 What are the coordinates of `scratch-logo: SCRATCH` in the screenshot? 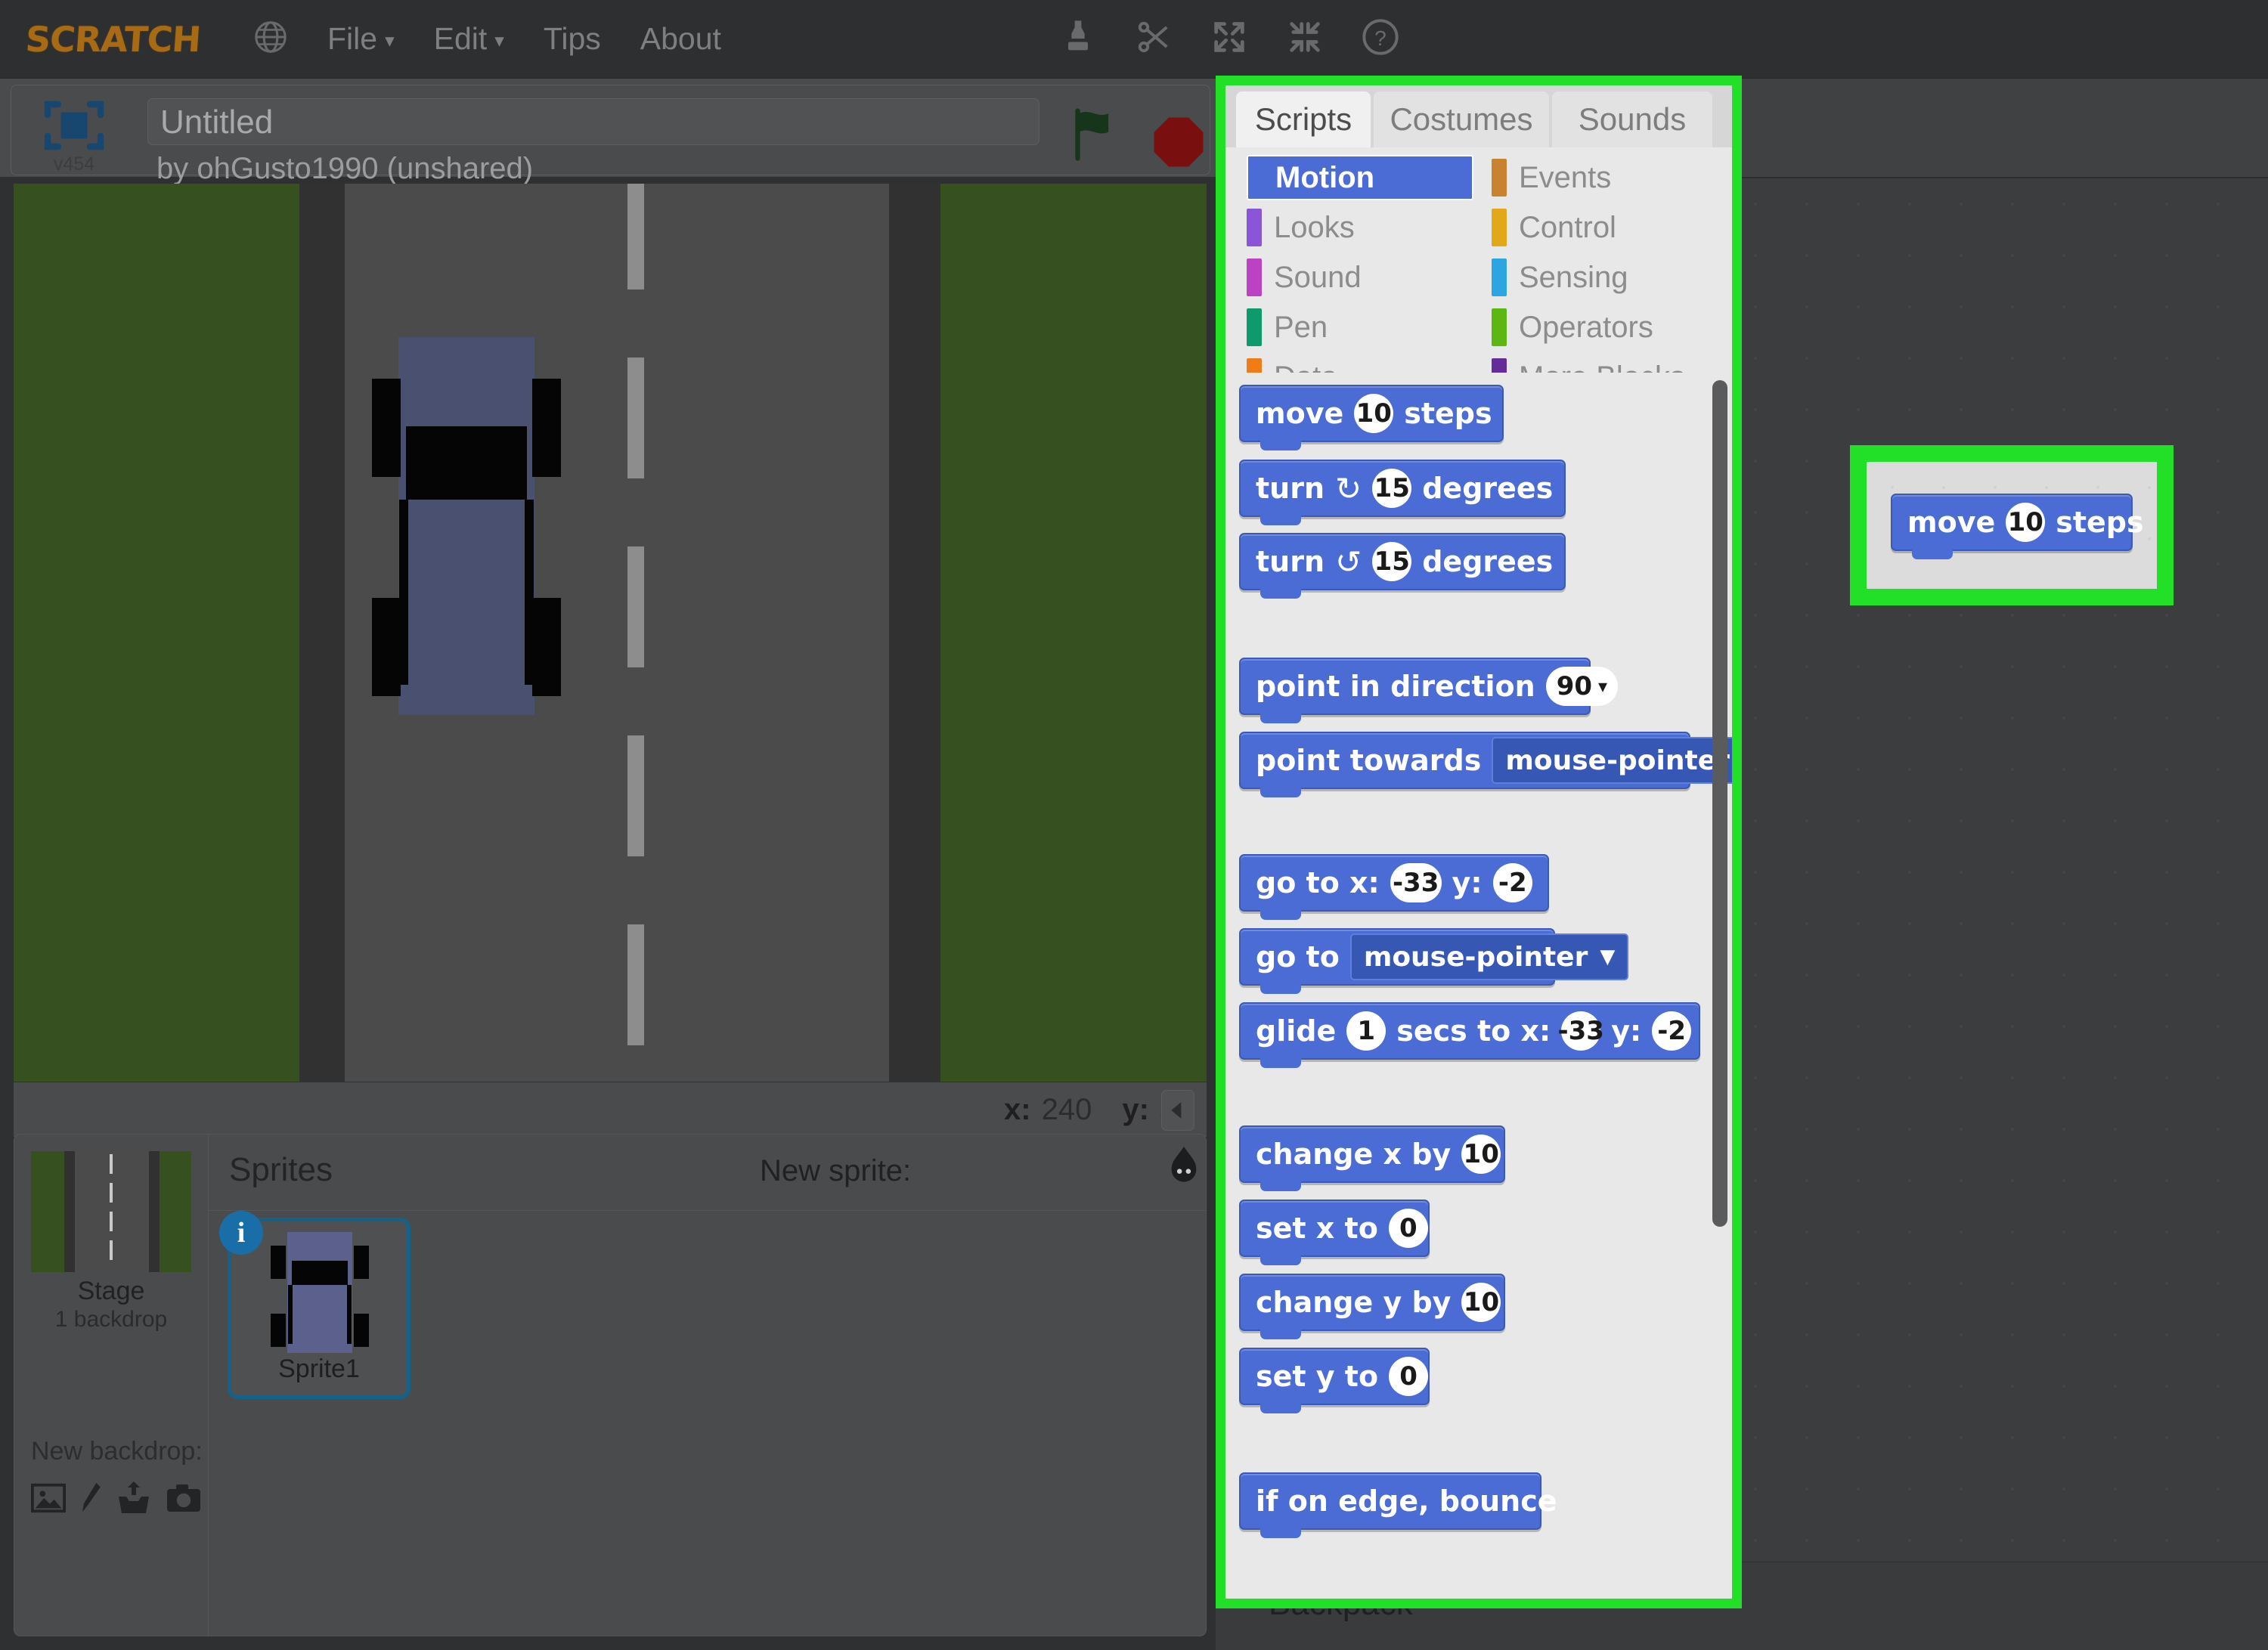 It's located at (113, 39).